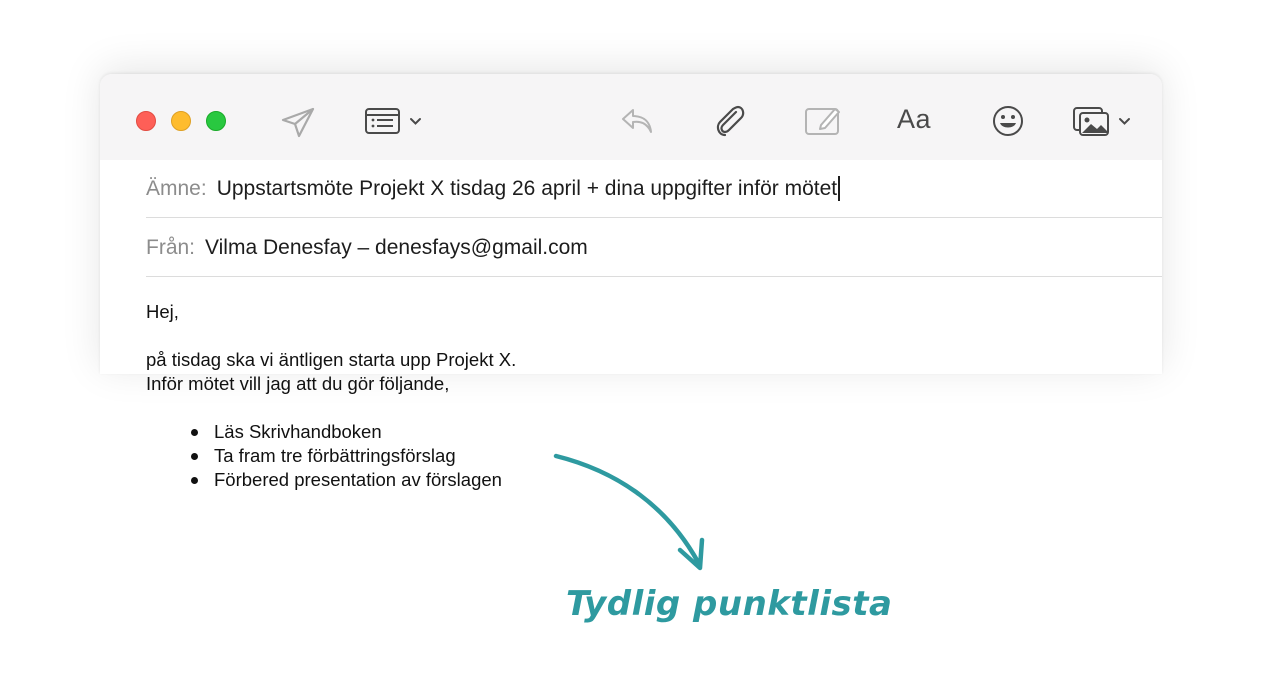 Image resolution: width=1280 pixels, height=674 pixels. I want to click on reply-icon, so click(637, 121).